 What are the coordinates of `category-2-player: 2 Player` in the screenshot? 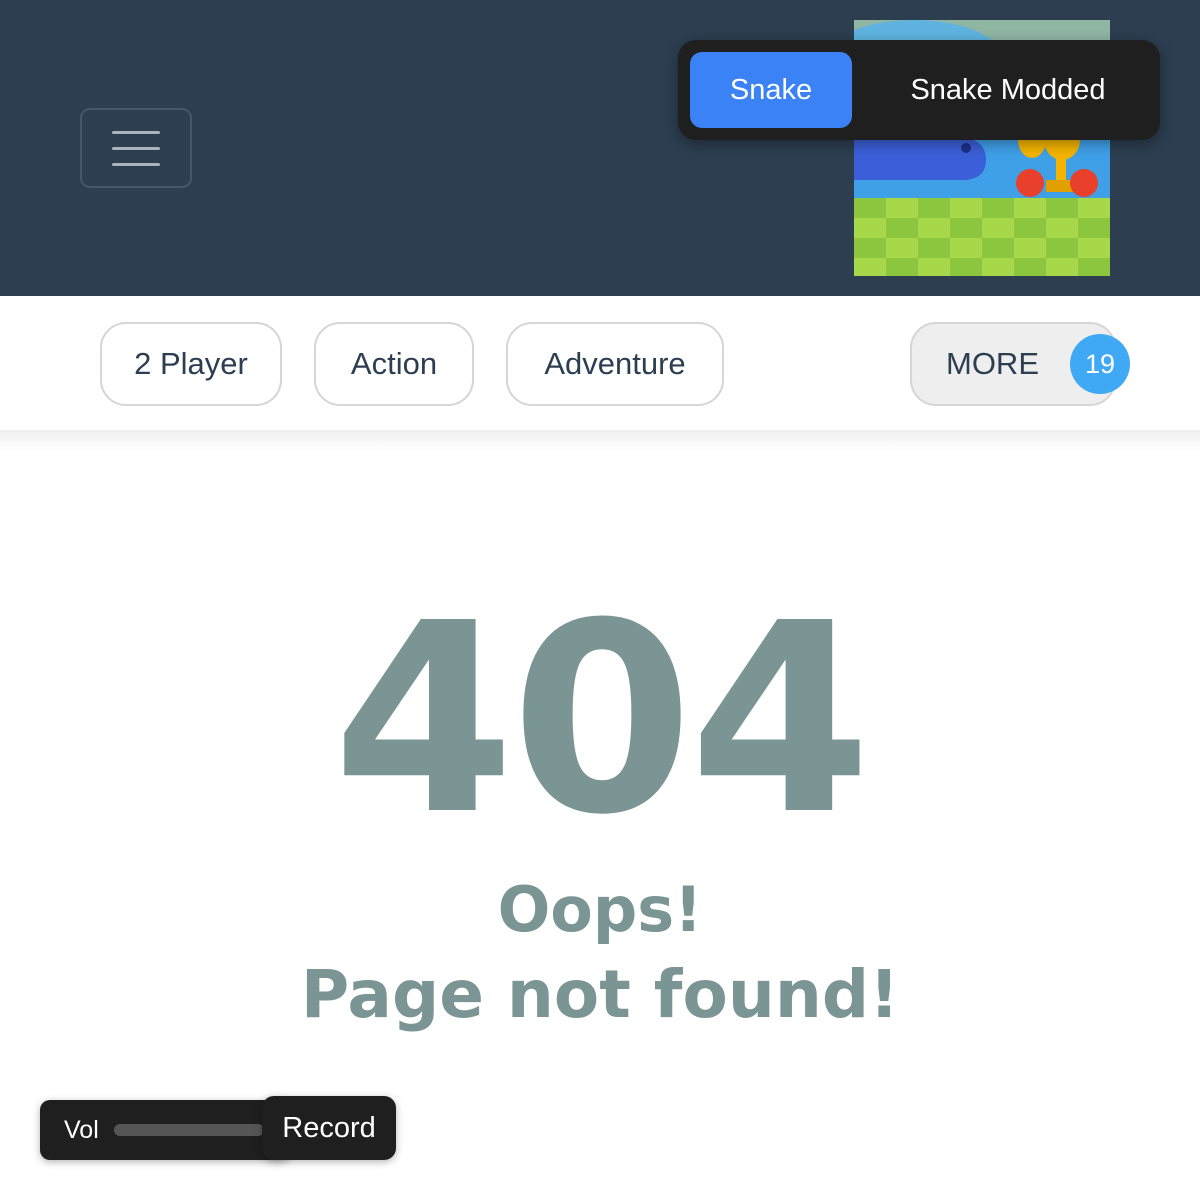 It's located at (191, 364).